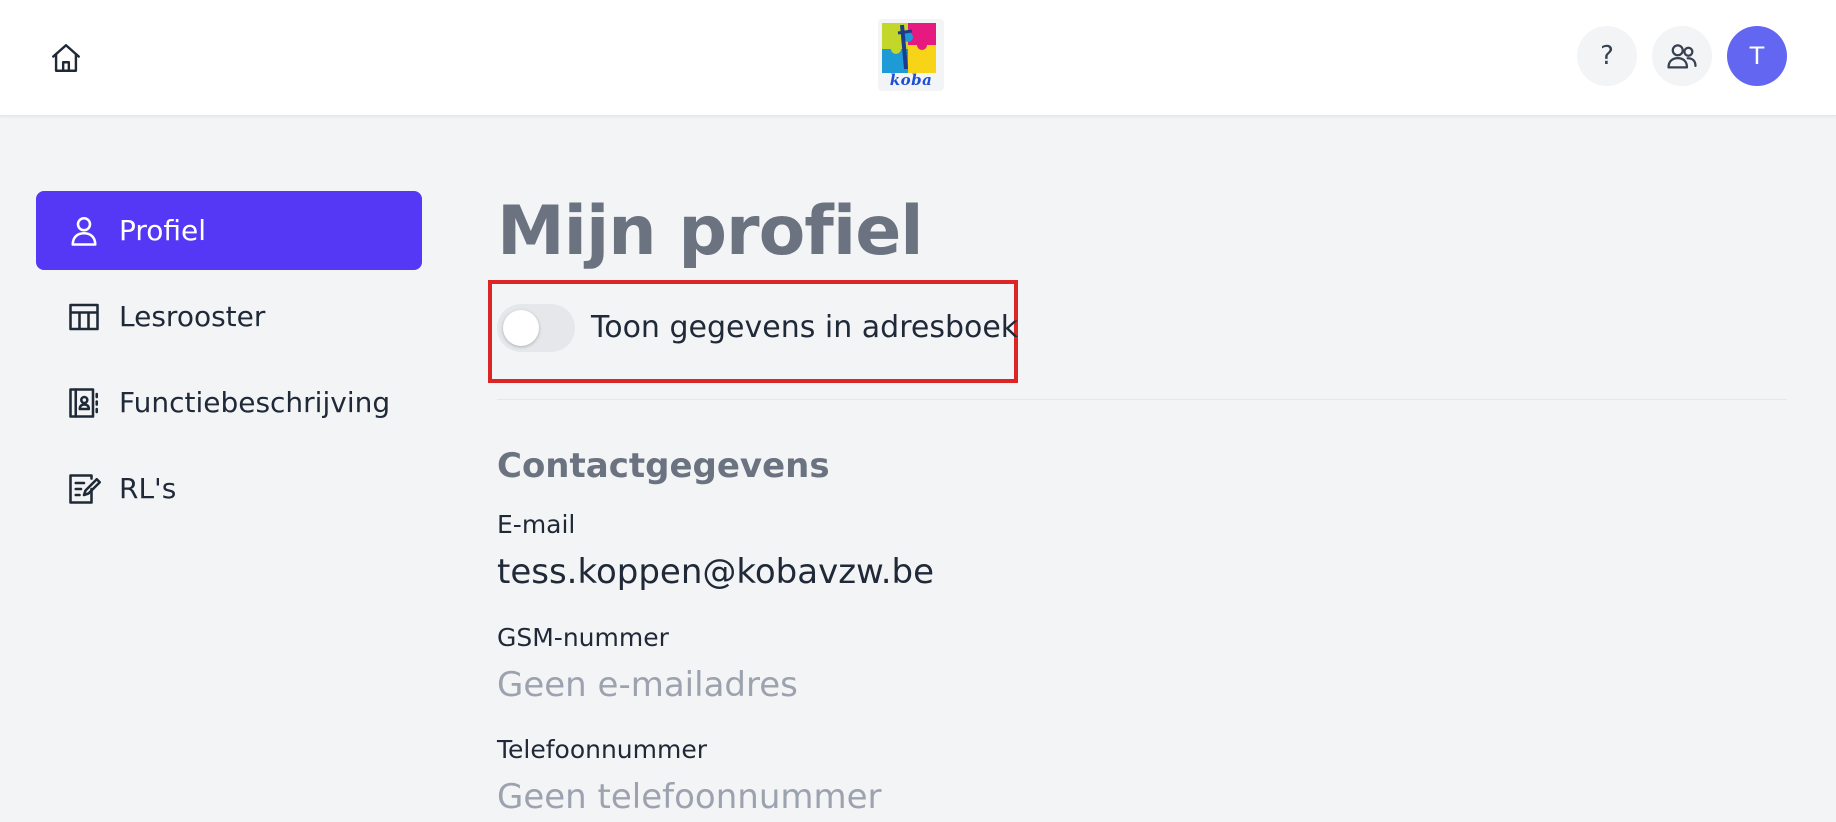 The image size is (1836, 822). What do you see at coordinates (84, 231) in the screenshot?
I see `user-icon` at bounding box center [84, 231].